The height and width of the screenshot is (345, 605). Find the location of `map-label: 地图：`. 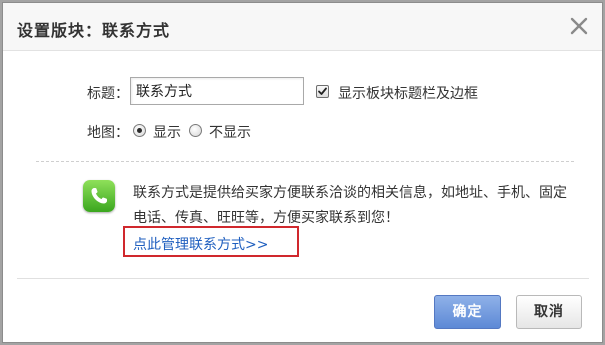

map-label: 地图： is located at coordinates (108, 133).